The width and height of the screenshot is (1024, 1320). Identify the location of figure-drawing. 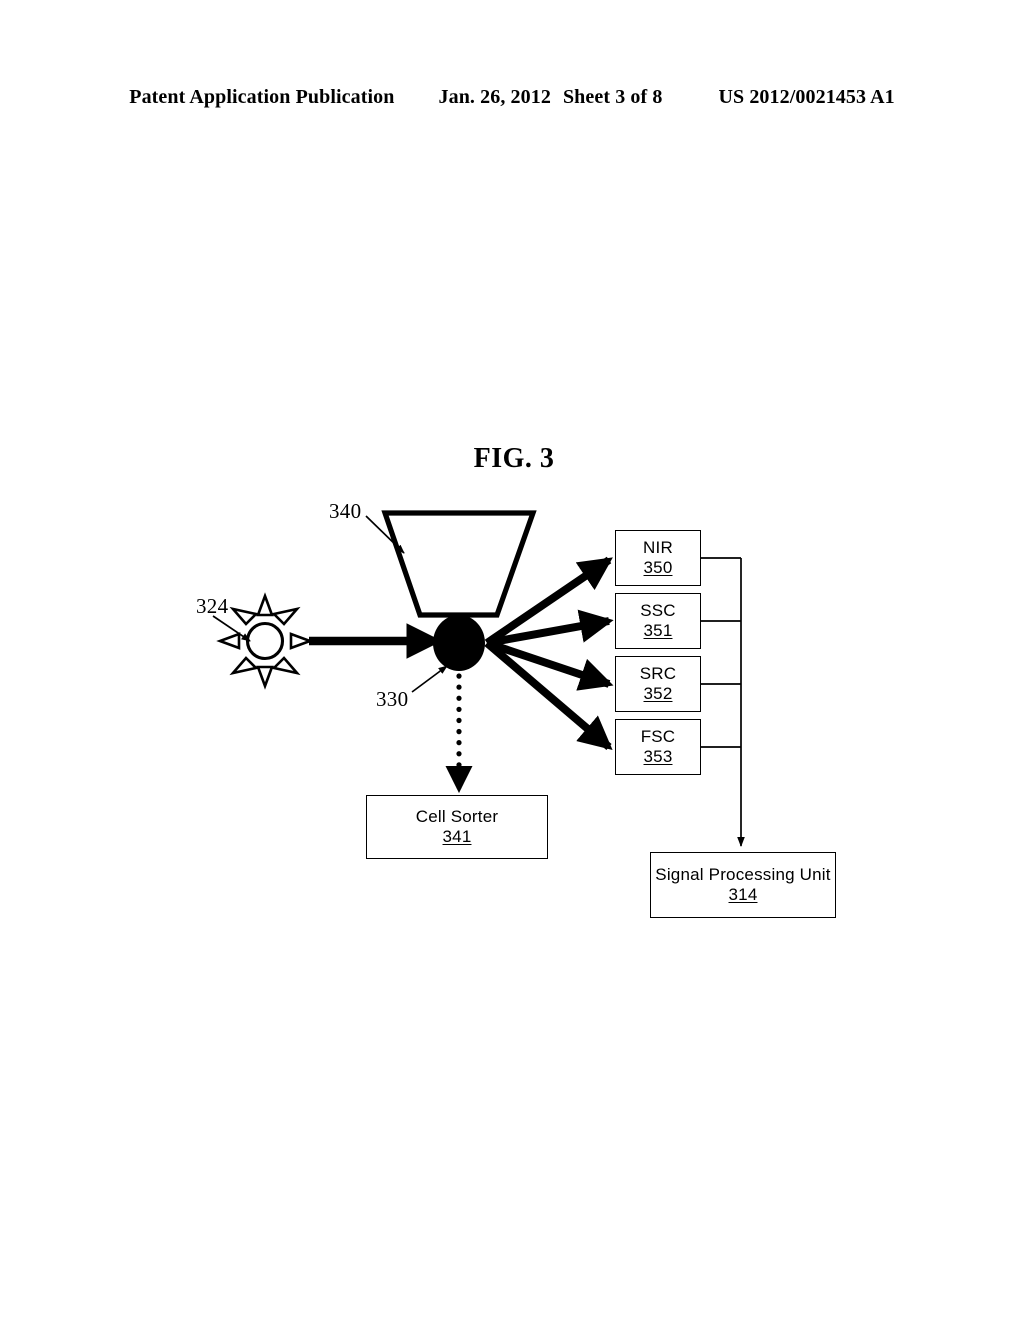
(478, 679).